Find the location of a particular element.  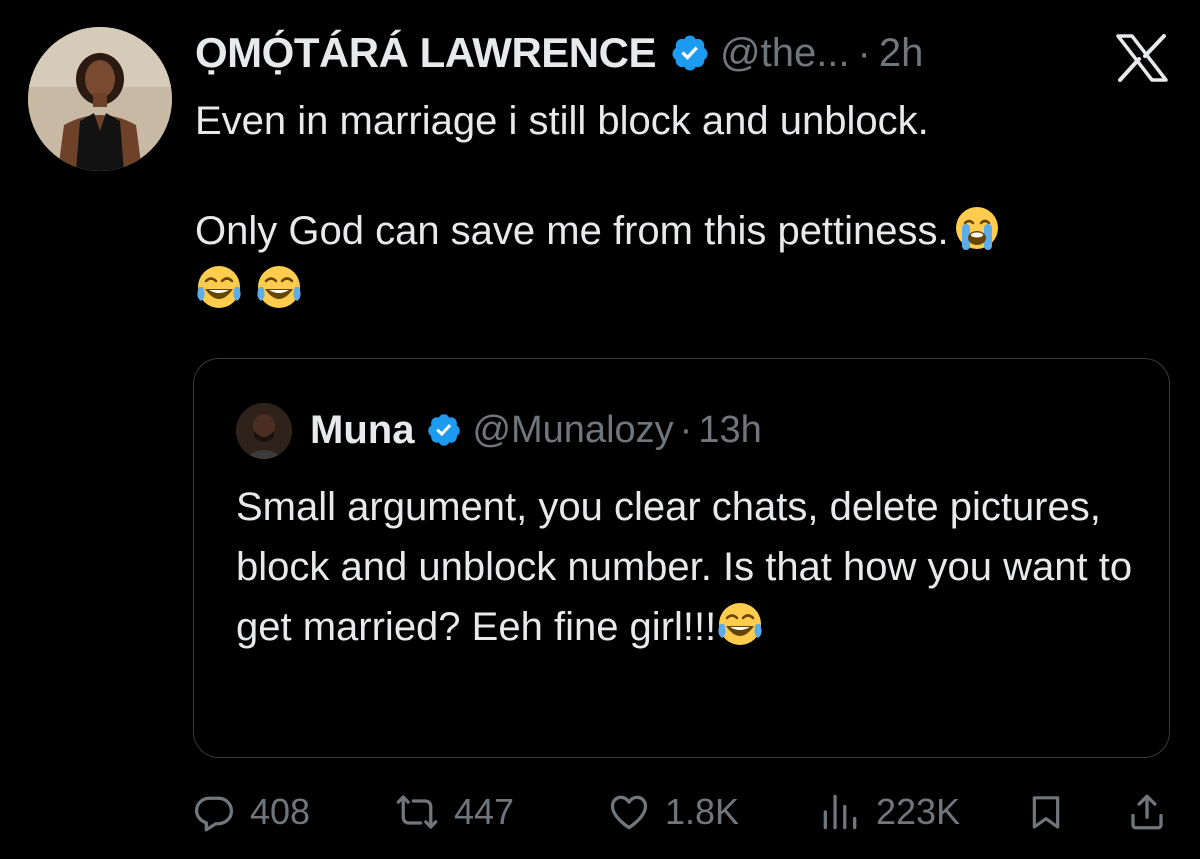

heart-icon is located at coordinates (629, 812).